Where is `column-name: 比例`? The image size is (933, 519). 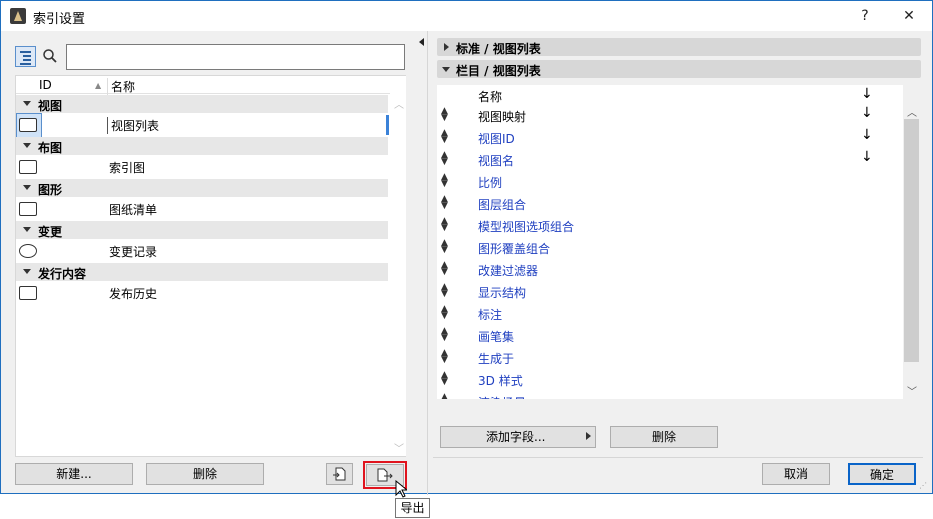
column-name: 比例 is located at coordinates (490, 183).